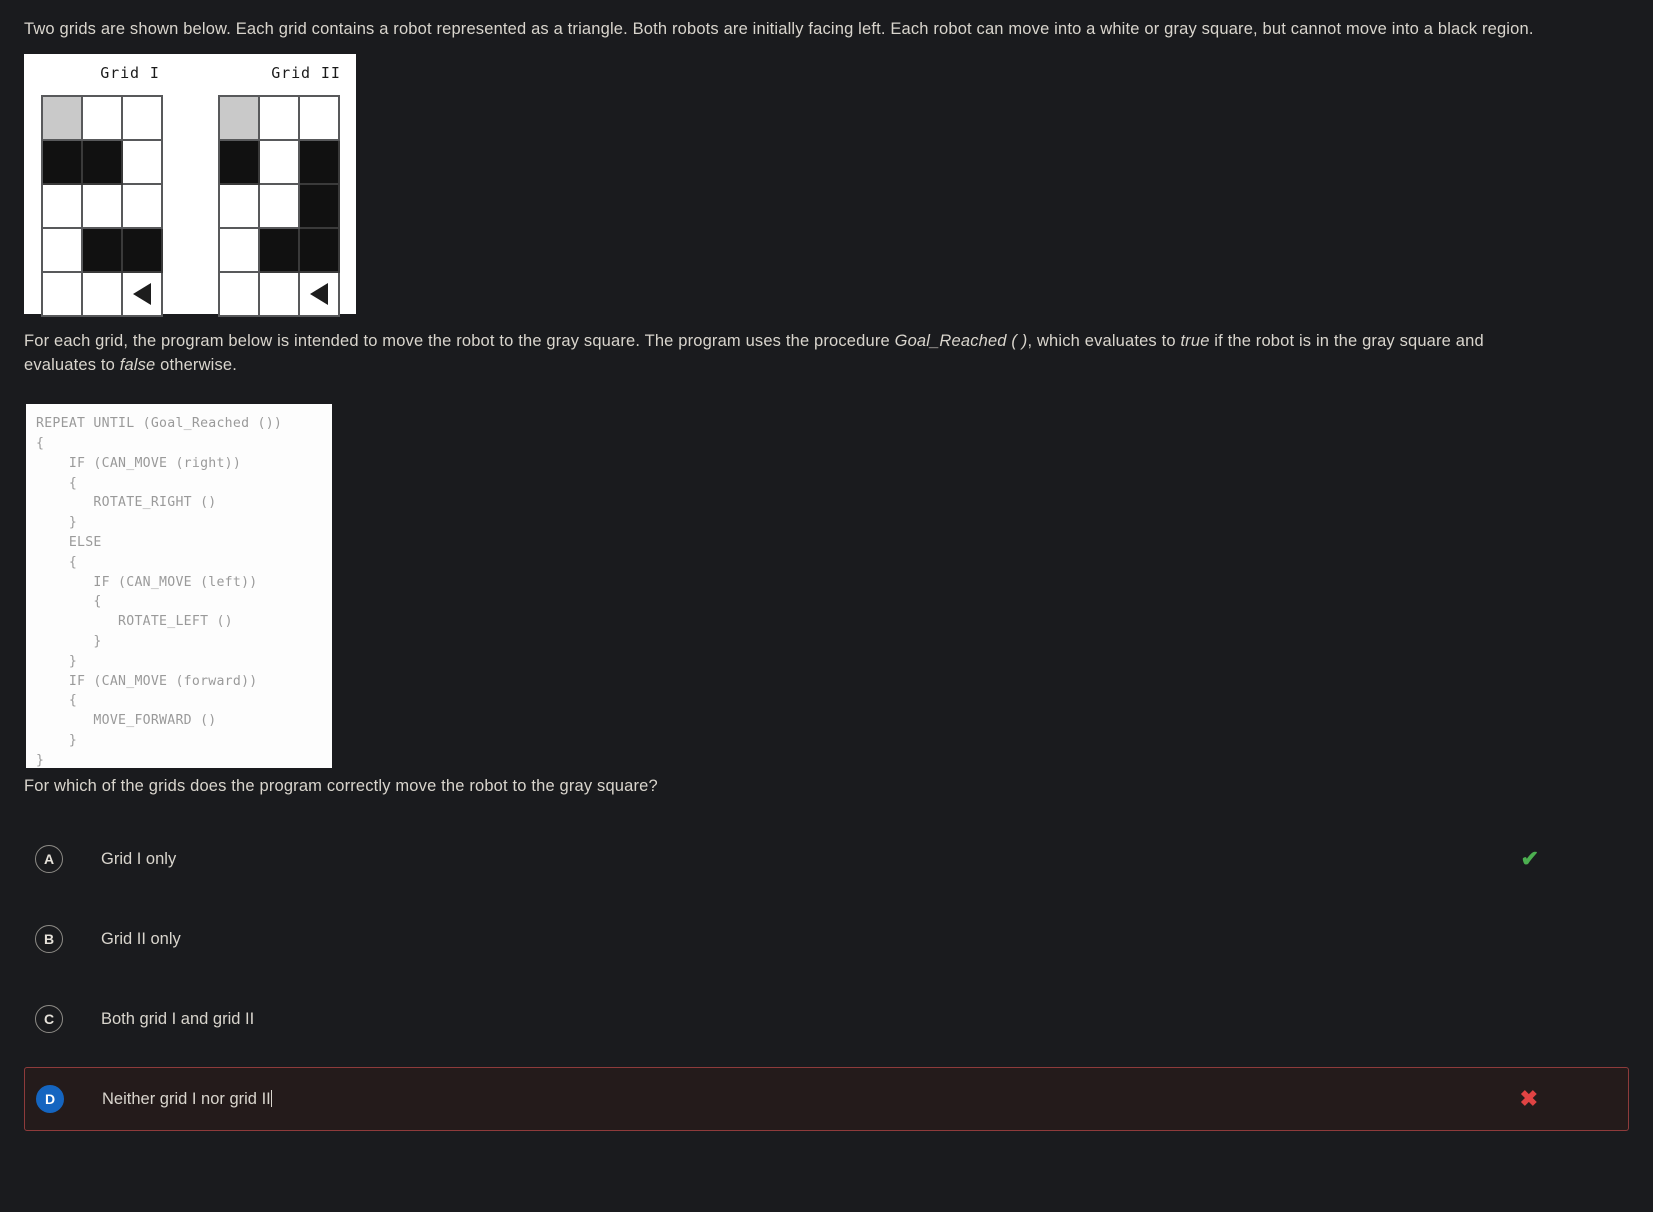 The width and height of the screenshot is (1653, 1212). I want to click on grid-2-cell-r3c0, so click(240, 251).